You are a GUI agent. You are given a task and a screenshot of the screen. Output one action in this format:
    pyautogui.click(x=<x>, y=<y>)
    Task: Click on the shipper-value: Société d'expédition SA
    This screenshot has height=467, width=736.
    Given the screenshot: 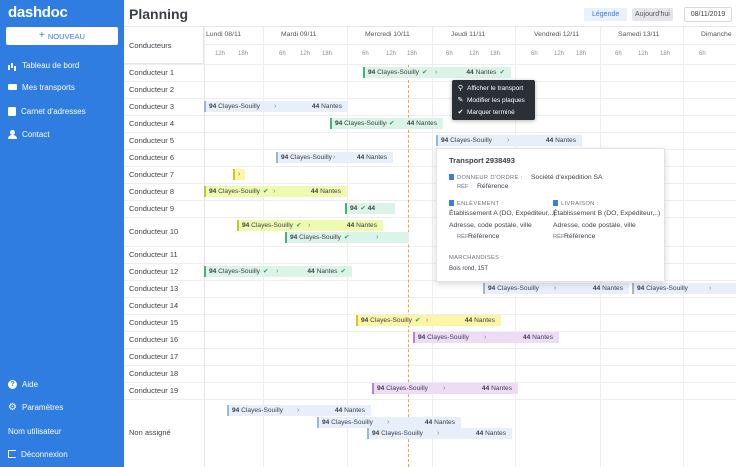 What is the action you would take?
    pyautogui.click(x=567, y=177)
    